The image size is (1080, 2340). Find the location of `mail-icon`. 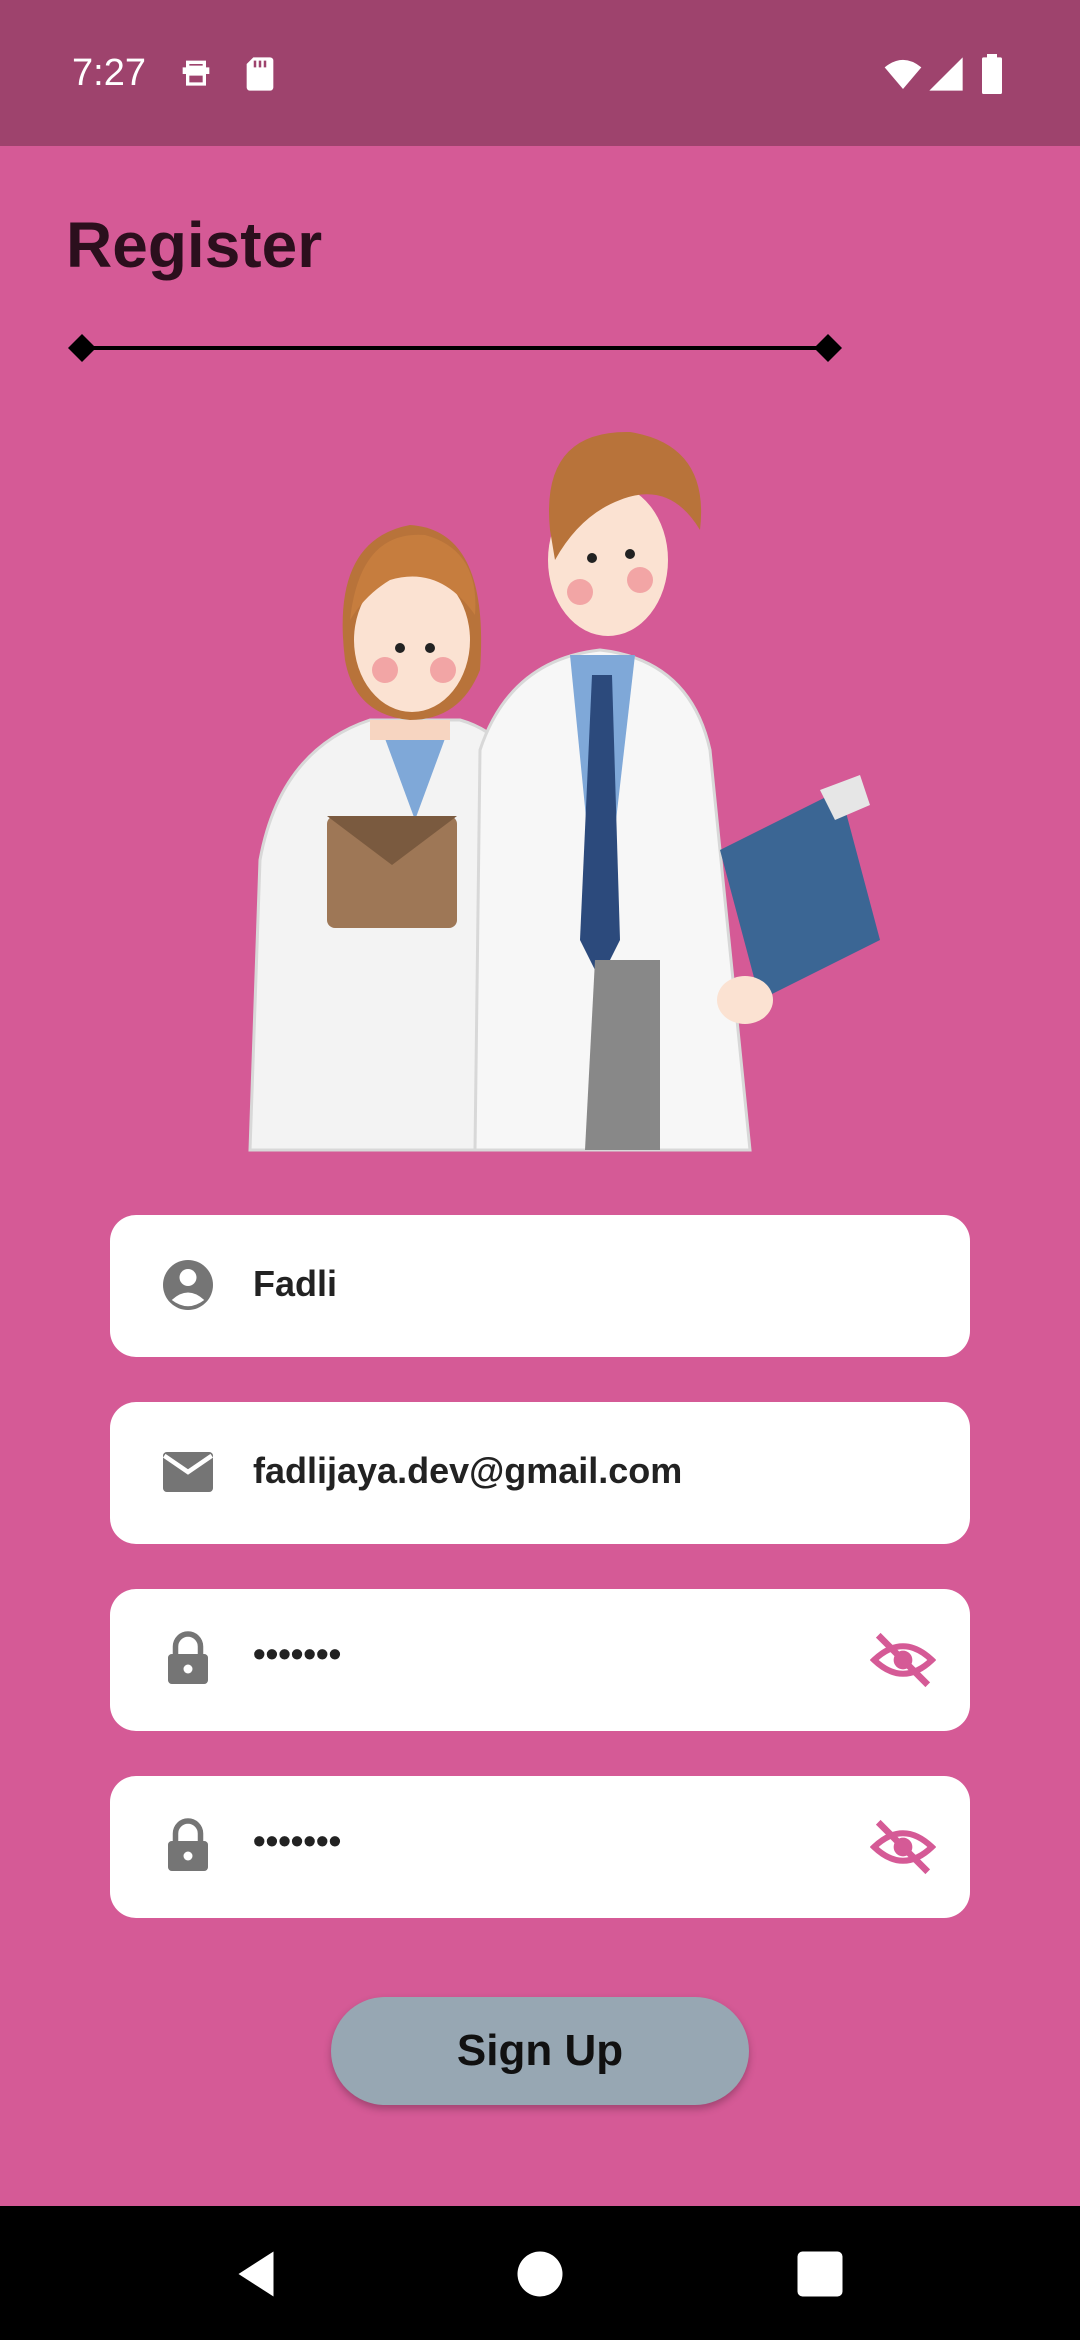

mail-icon is located at coordinates (188, 1472).